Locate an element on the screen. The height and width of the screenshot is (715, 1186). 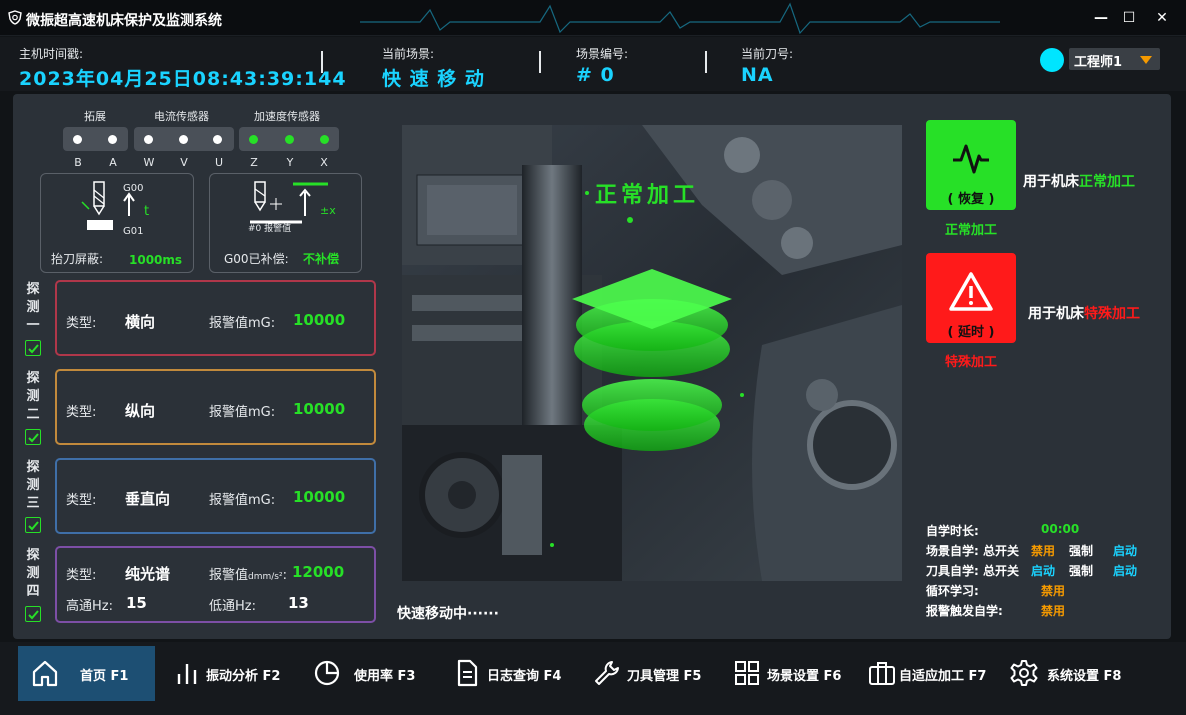
sensor-group-label: 加速度传感器 is located at coordinates (287, 116).